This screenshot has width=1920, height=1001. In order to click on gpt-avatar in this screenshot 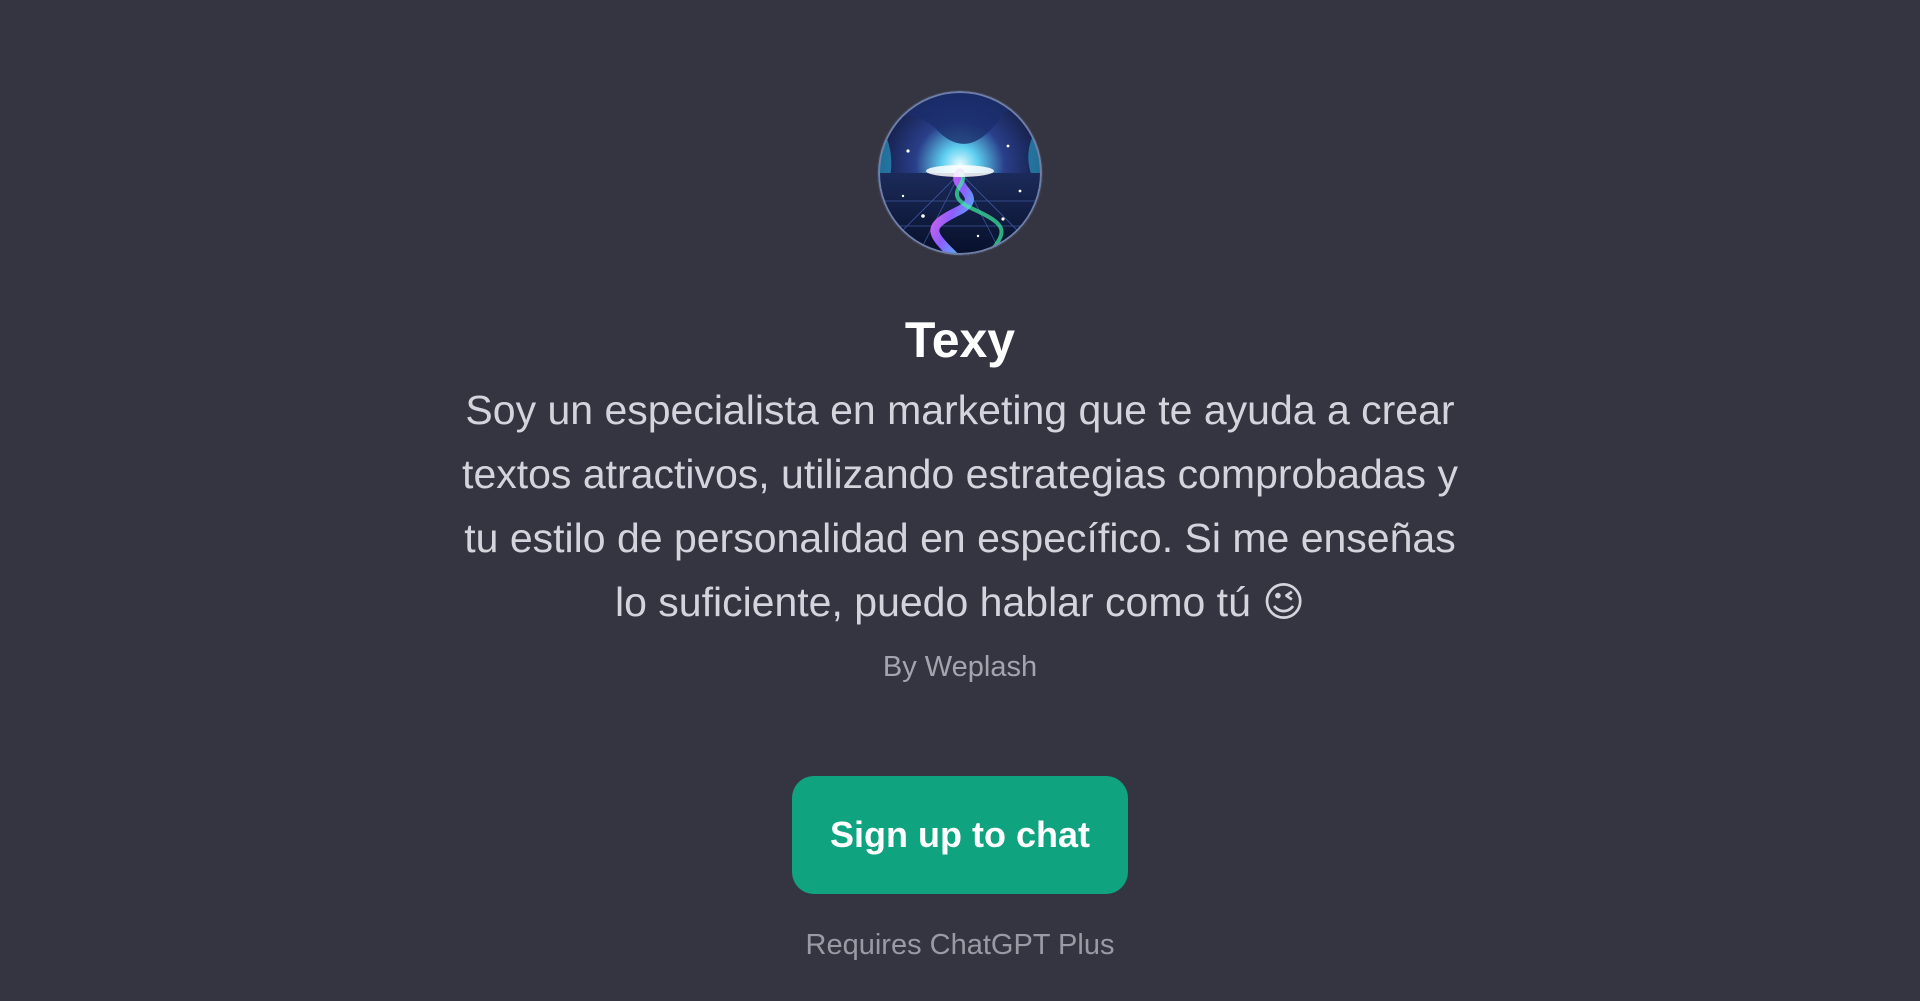, I will do `click(960, 173)`.